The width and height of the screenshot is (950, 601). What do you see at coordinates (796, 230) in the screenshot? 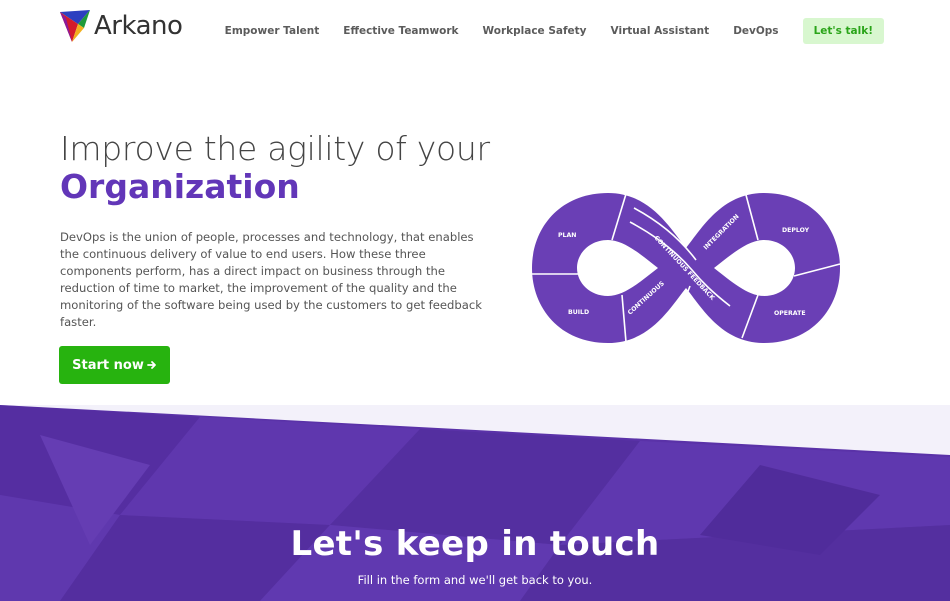
I see `loop-label-deploy: DEPLOY` at bounding box center [796, 230].